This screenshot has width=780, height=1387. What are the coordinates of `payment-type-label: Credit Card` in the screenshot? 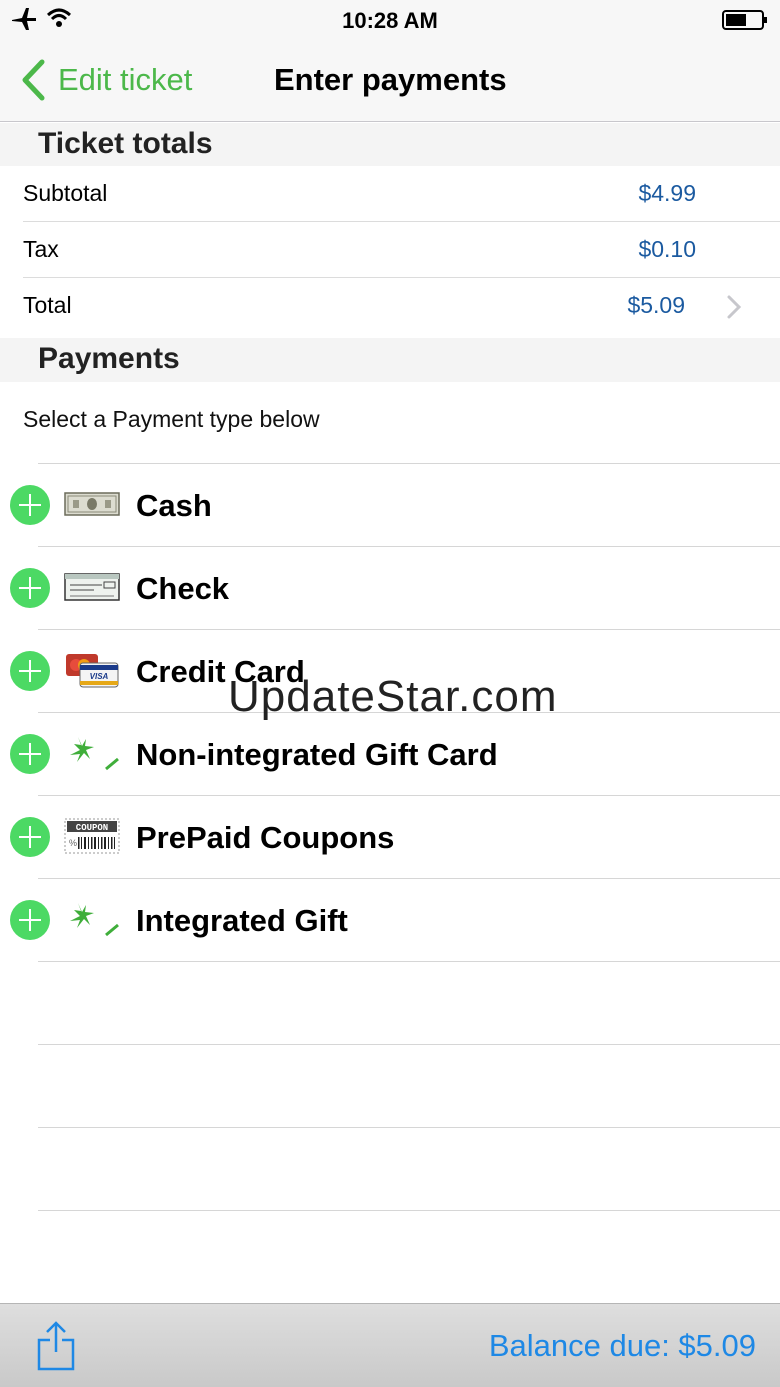 It's located at (220, 671).